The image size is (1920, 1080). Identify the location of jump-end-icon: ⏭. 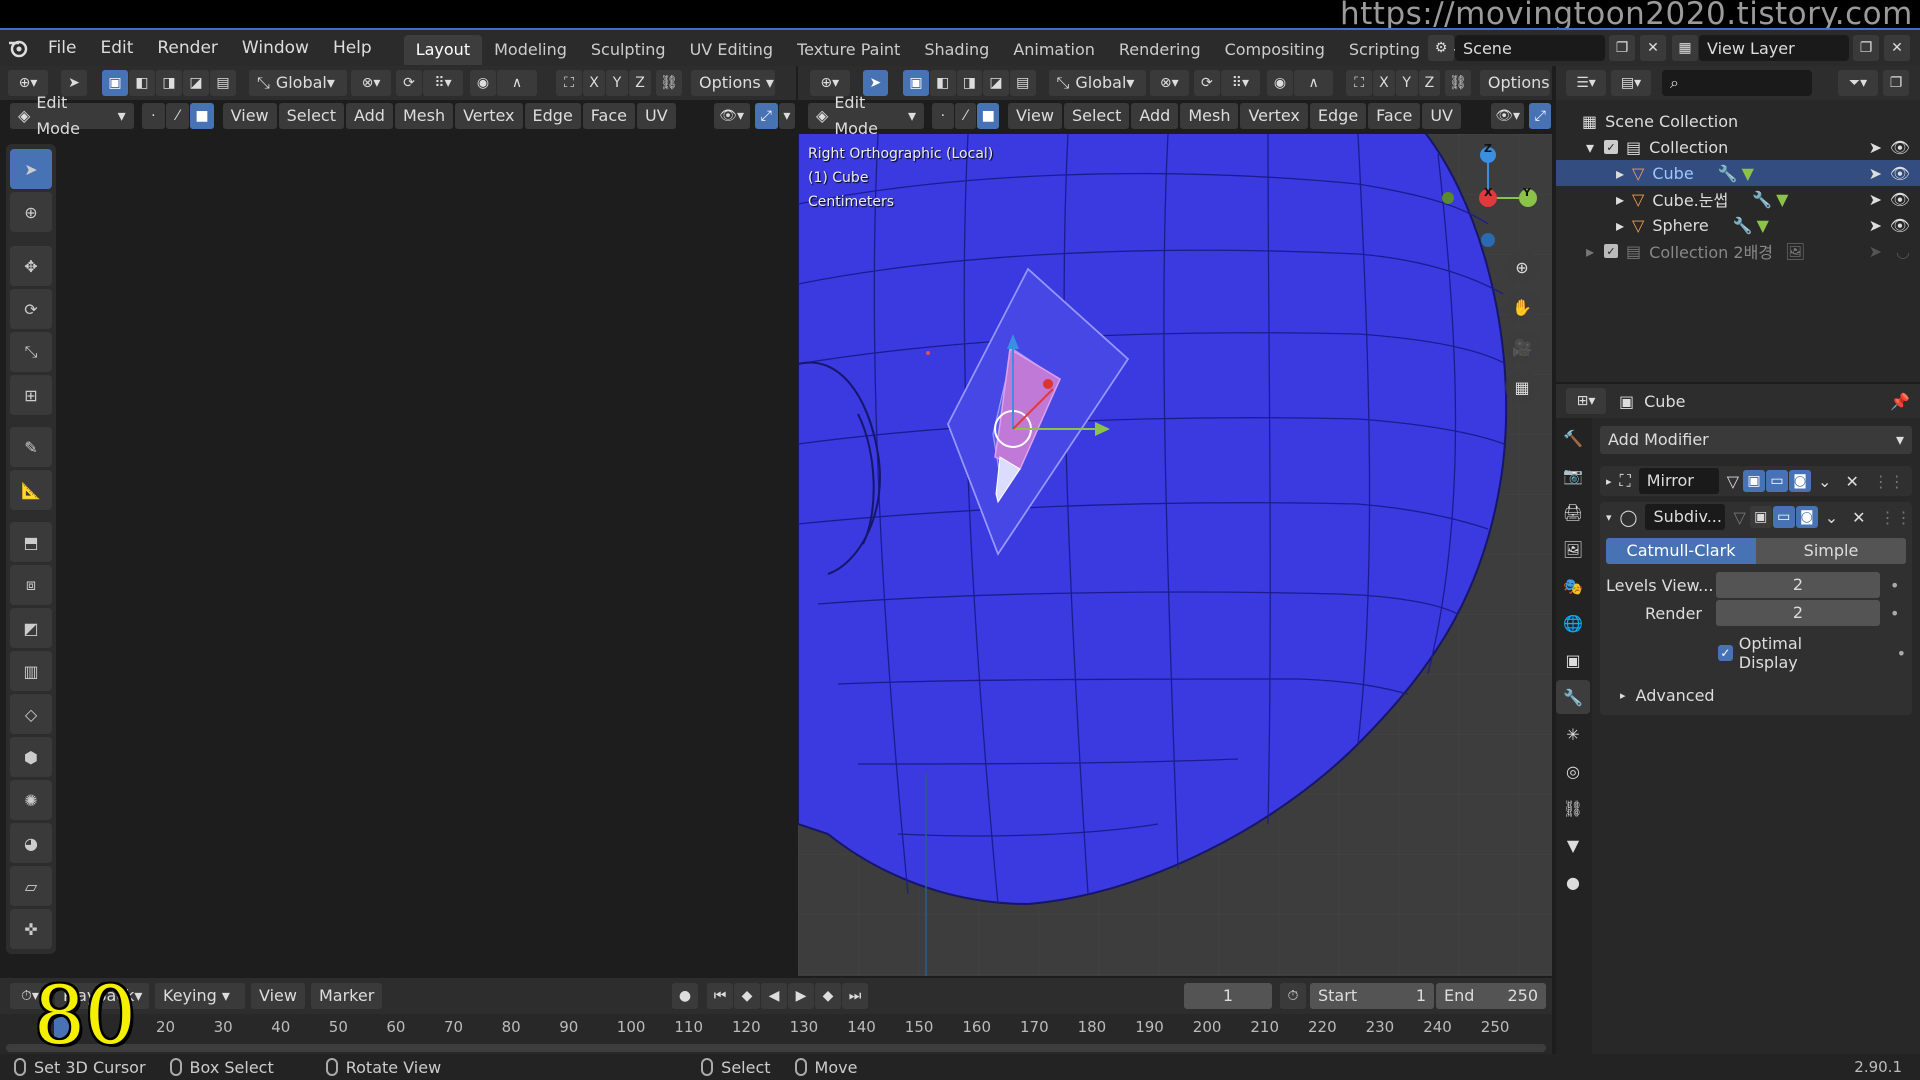
(855, 996).